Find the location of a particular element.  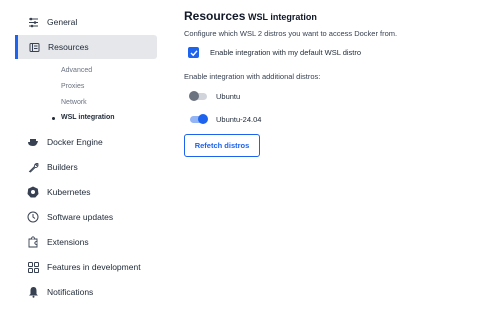

wrench-icon is located at coordinates (33, 167).